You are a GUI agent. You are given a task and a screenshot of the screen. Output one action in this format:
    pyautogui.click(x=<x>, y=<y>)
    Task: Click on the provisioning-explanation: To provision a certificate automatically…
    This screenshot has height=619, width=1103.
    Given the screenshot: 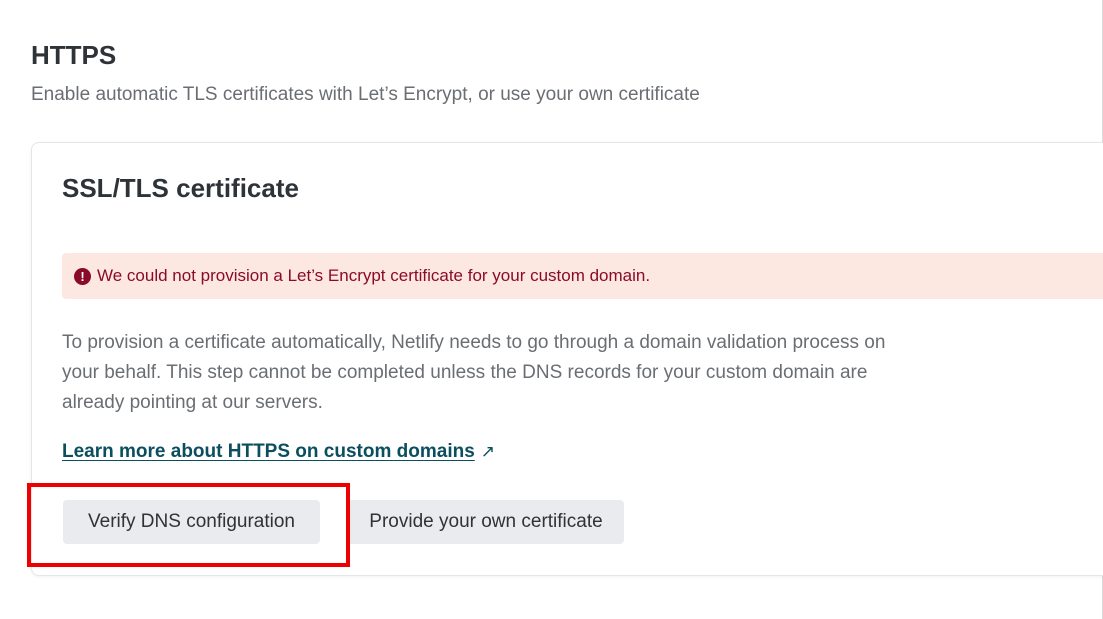 What is the action you would take?
    pyautogui.click(x=474, y=372)
    